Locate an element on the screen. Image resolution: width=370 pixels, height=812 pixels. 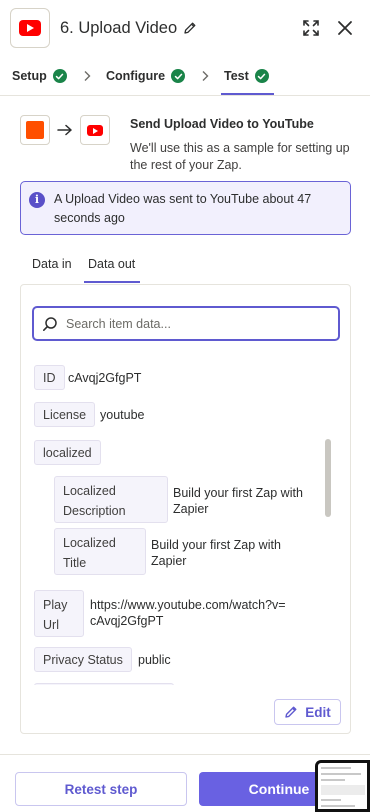
active-tab-indicator is located at coordinates (247, 94).